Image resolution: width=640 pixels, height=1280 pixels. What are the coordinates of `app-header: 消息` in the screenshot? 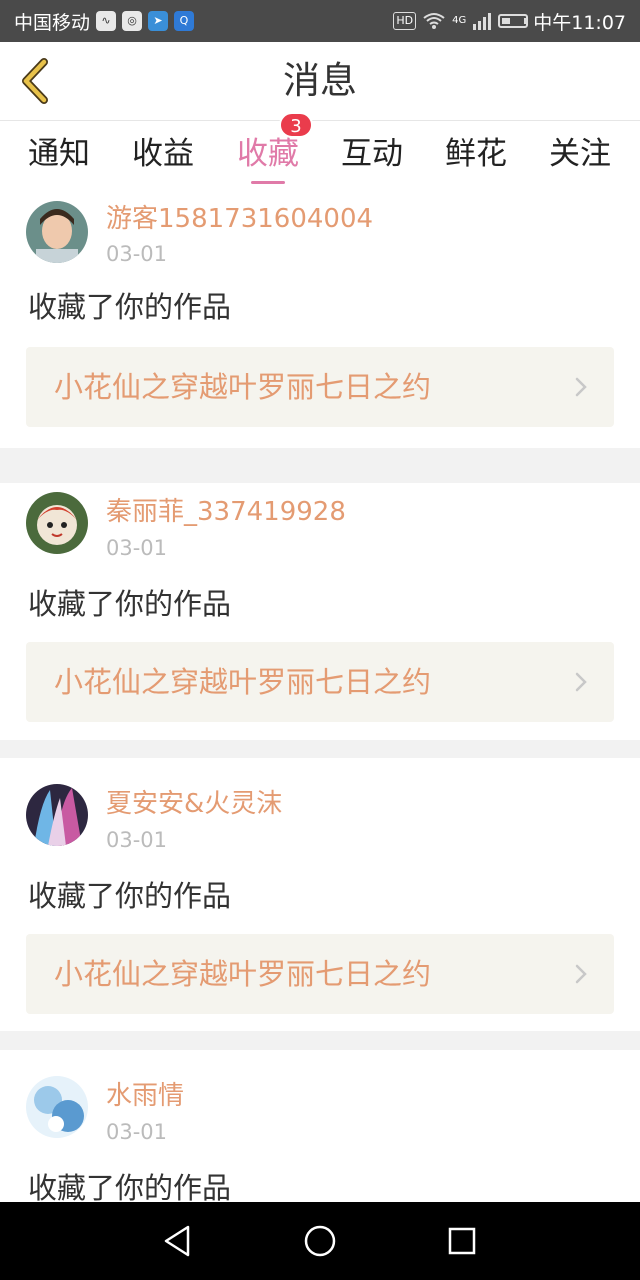 It's located at (320, 81).